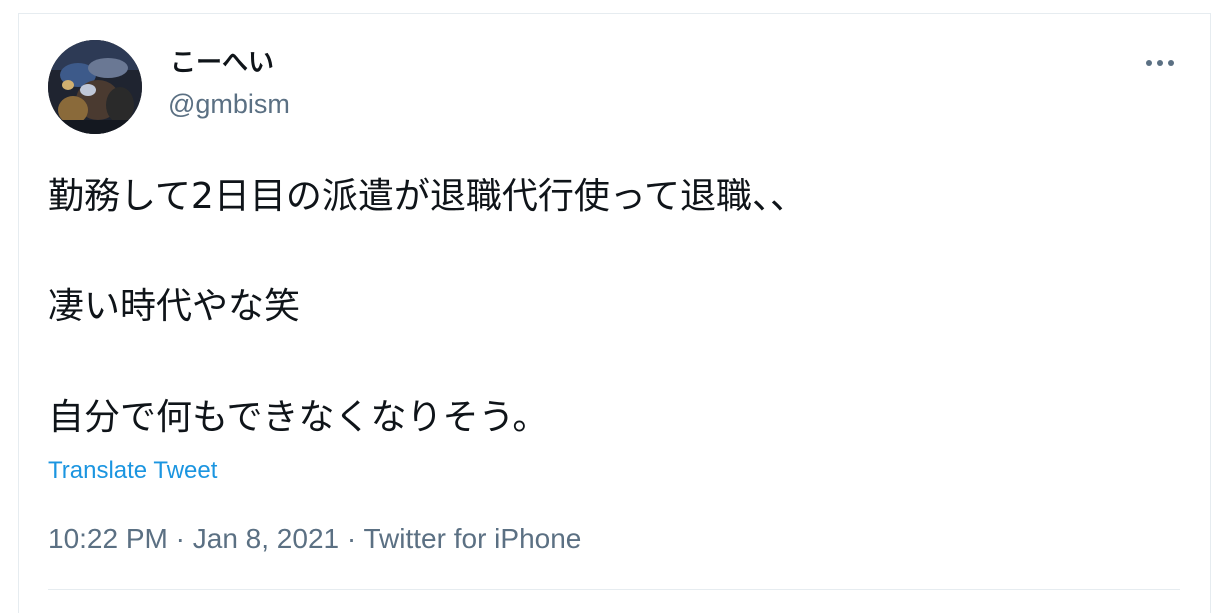 The width and height of the screenshot is (1222, 613). What do you see at coordinates (427, 196) in the screenshot?
I see `tweet-text-line-1: 勤務して2日目の派遣が退職代行使って退職、、` at bounding box center [427, 196].